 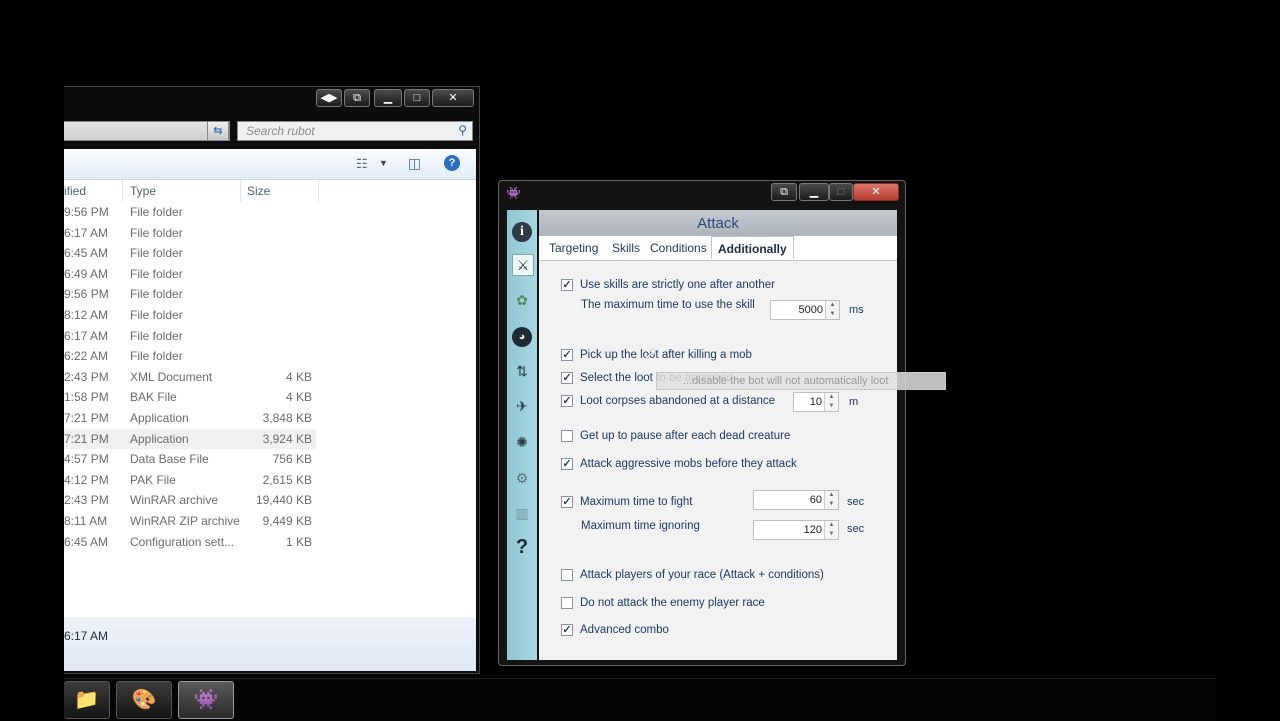 What do you see at coordinates (190, 397) in the screenshot?
I see `table-row: 1:58 PM BAK File 4 KB` at bounding box center [190, 397].